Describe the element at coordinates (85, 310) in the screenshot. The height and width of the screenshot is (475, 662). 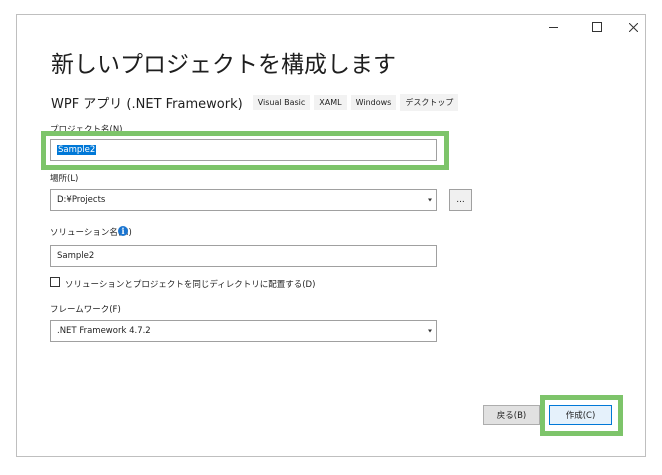
I see `framework-label: フレームワーク(F)` at that location.